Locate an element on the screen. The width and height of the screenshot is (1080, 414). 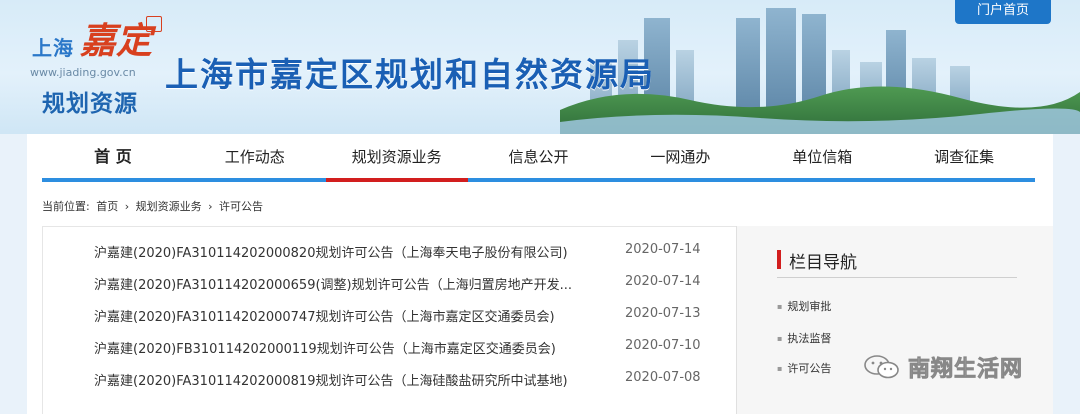
breadcrumb: 当前位置: 首页 › 规划资源业务 › 许可公告 is located at coordinates (154, 206).